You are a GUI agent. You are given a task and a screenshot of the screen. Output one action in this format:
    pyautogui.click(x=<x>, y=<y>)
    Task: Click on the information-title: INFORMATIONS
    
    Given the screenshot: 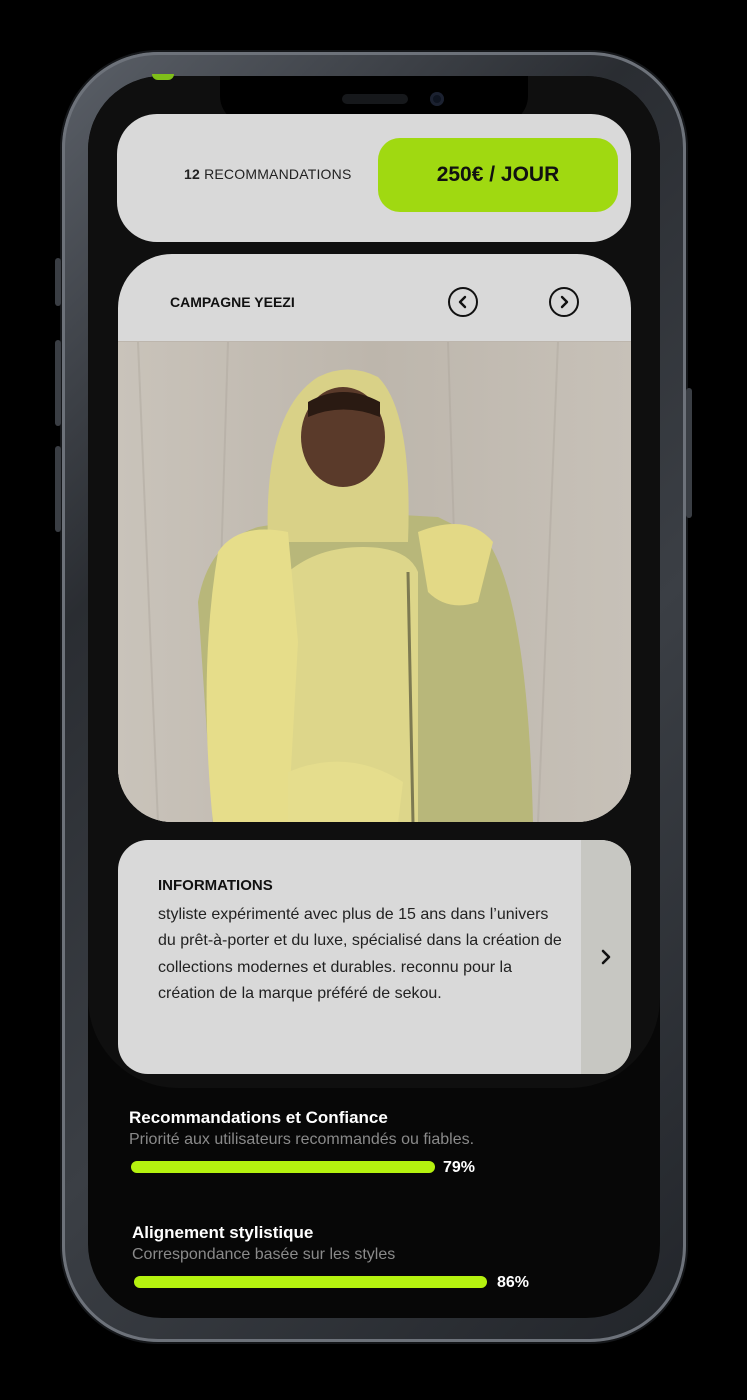 What is the action you would take?
    pyautogui.click(x=215, y=885)
    